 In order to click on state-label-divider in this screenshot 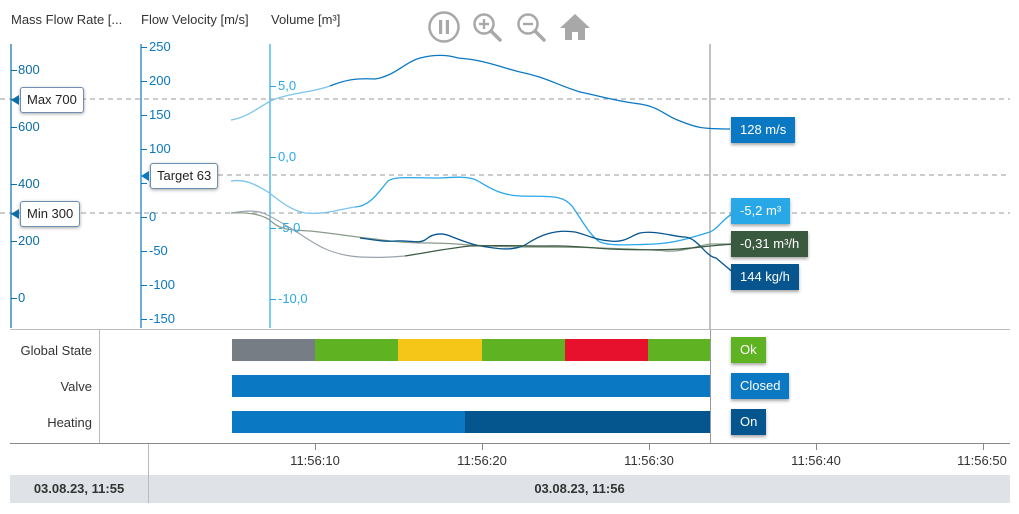, I will do `click(99, 386)`.